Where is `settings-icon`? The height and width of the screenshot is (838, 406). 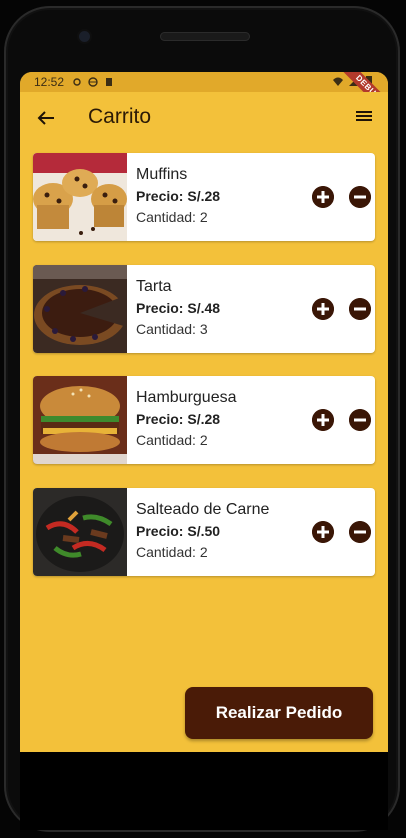
settings-icon is located at coordinates (93, 82).